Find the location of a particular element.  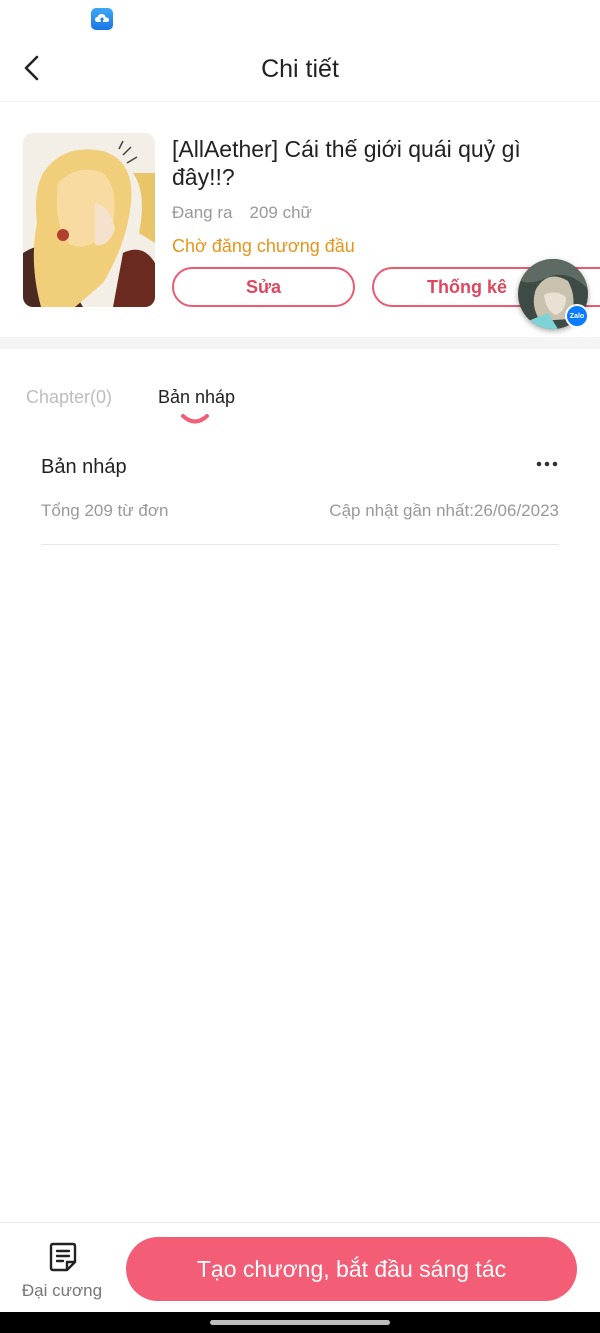

bottom-action-bar: Đại cương Tạo chương, bắt đầu sáng tác is located at coordinates (300, 1267).